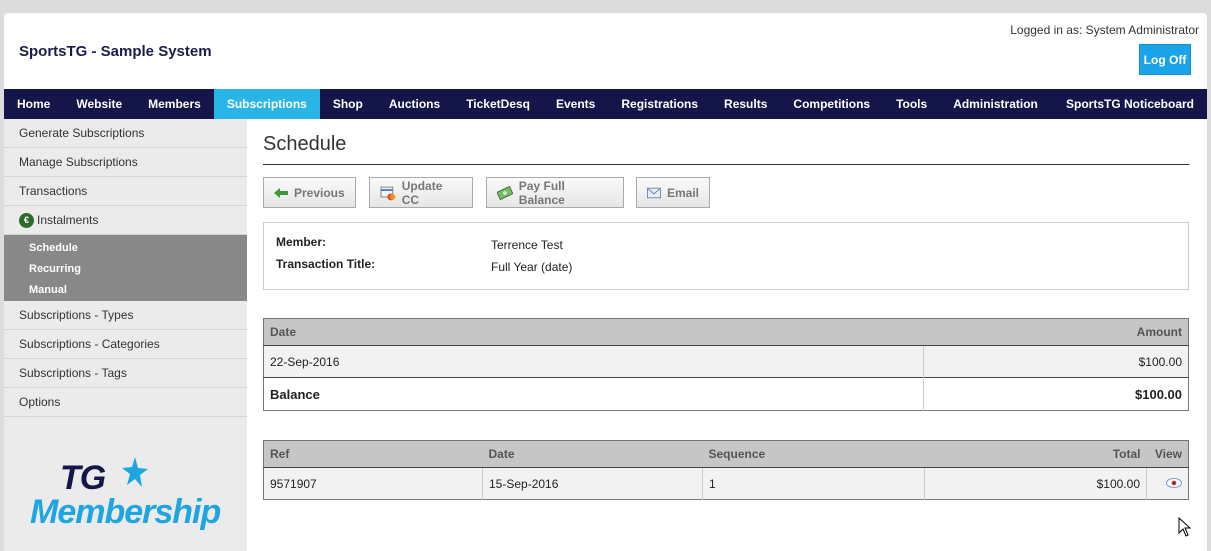 The width and height of the screenshot is (1211, 551). I want to click on update-cc-button: Update CC, so click(421, 192).